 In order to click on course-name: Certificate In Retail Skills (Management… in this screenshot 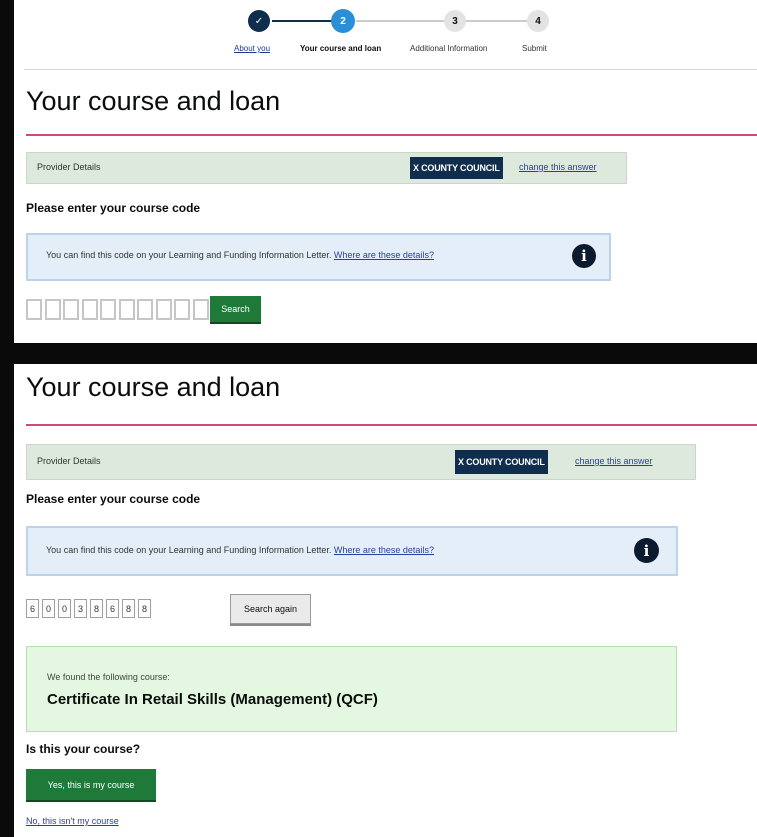, I will do `click(212, 699)`.